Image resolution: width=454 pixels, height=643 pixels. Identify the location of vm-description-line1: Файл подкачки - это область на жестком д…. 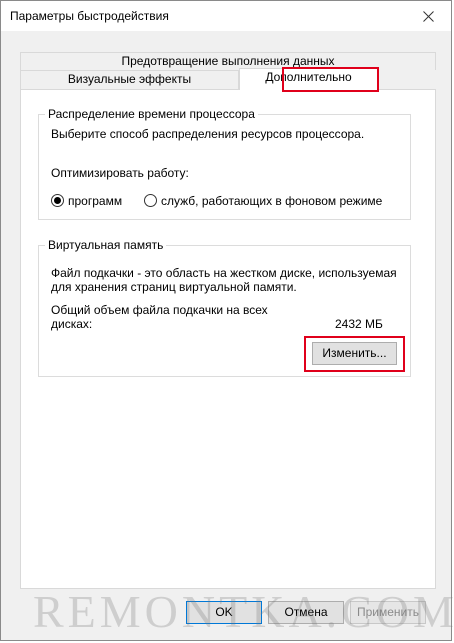
(224, 273).